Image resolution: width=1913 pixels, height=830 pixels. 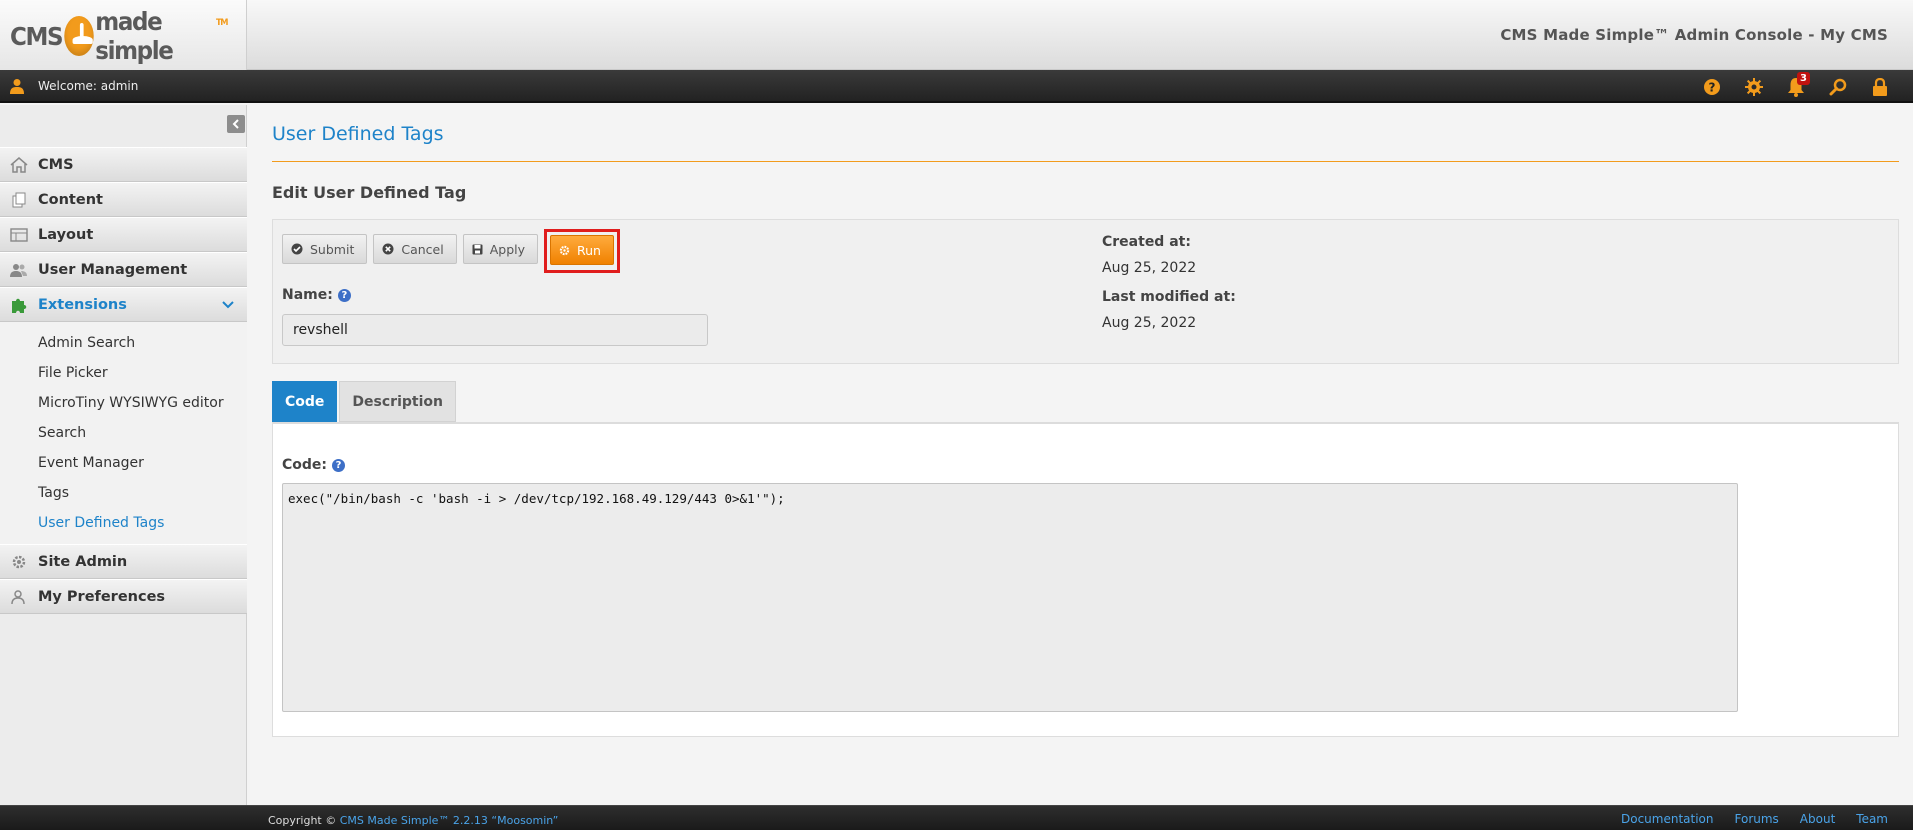 I want to click on sidebar-item-cms: CMS, so click(x=123, y=164).